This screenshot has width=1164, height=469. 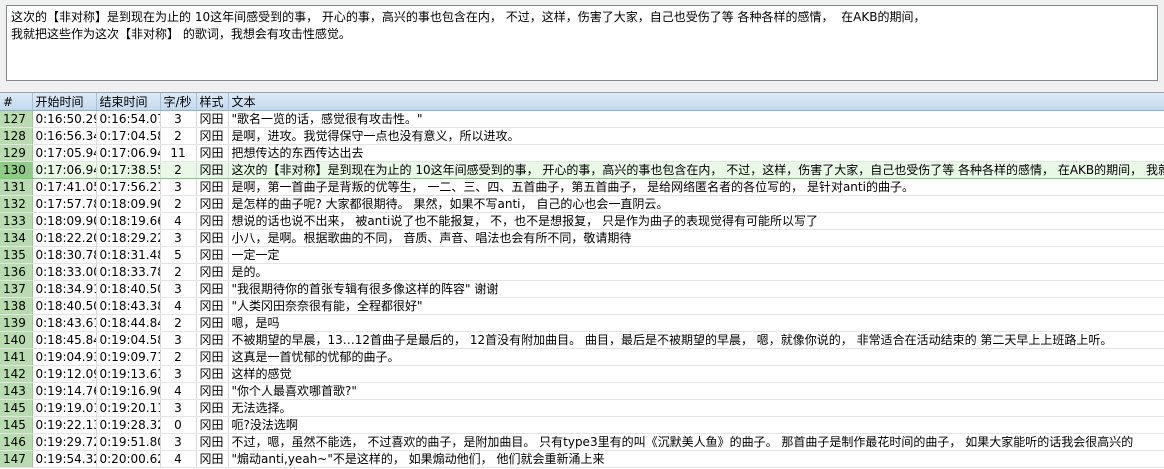 I want to click on row-number-cell: 135, so click(x=16, y=255).